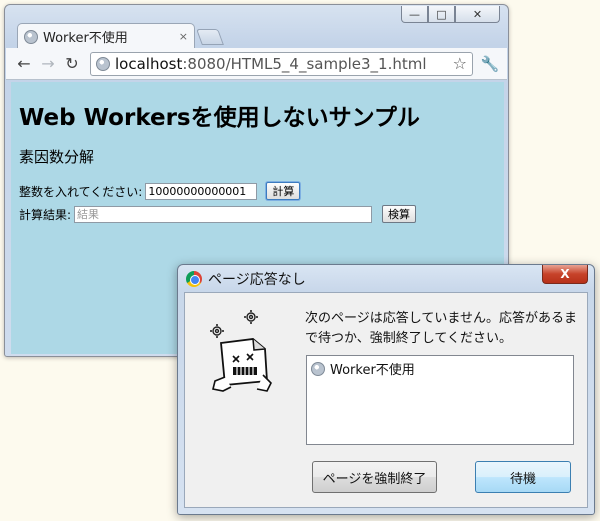  I want to click on close-icon: ✕, so click(477, 14).